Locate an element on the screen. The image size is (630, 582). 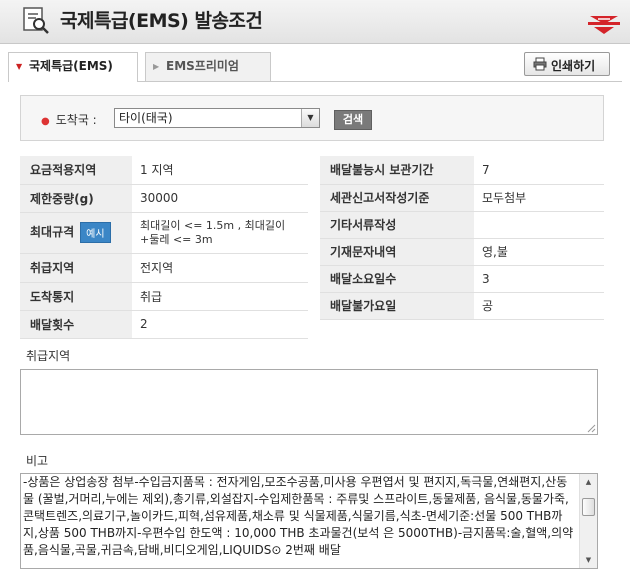
max-size-label: 최대규격 is located at coordinates (52, 232).